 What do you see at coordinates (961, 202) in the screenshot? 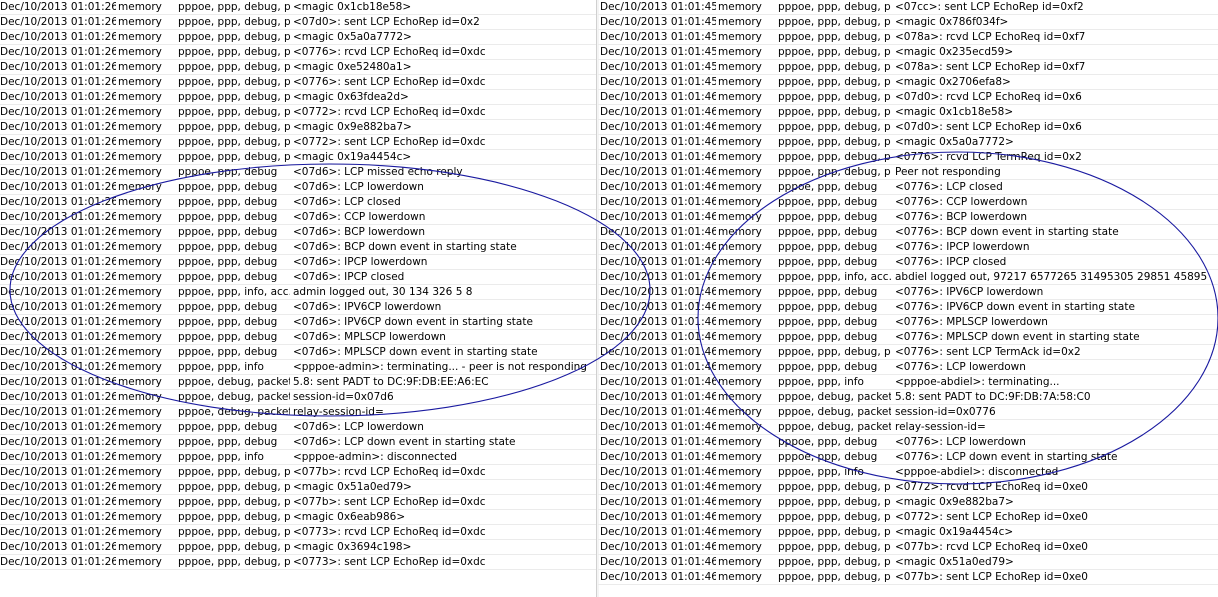
I see `log-message: <0776>: CCP lowerdown` at bounding box center [961, 202].